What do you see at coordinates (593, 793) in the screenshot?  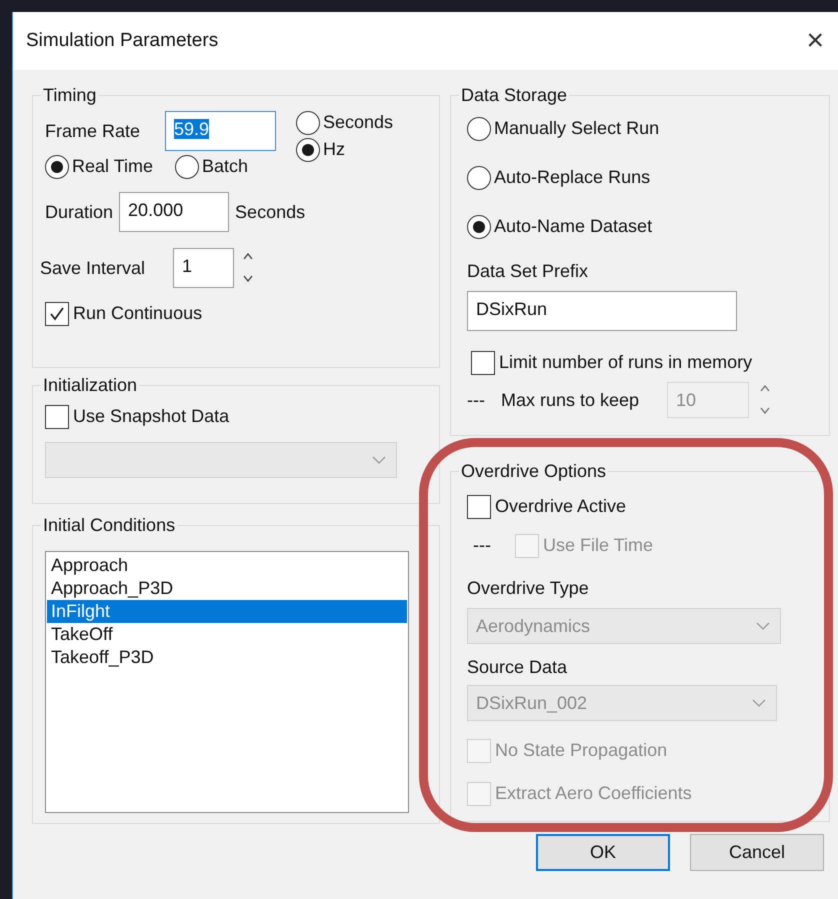 I see `checkbox-label: Extract Aero Coefficients` at bounding box center [593, 793].